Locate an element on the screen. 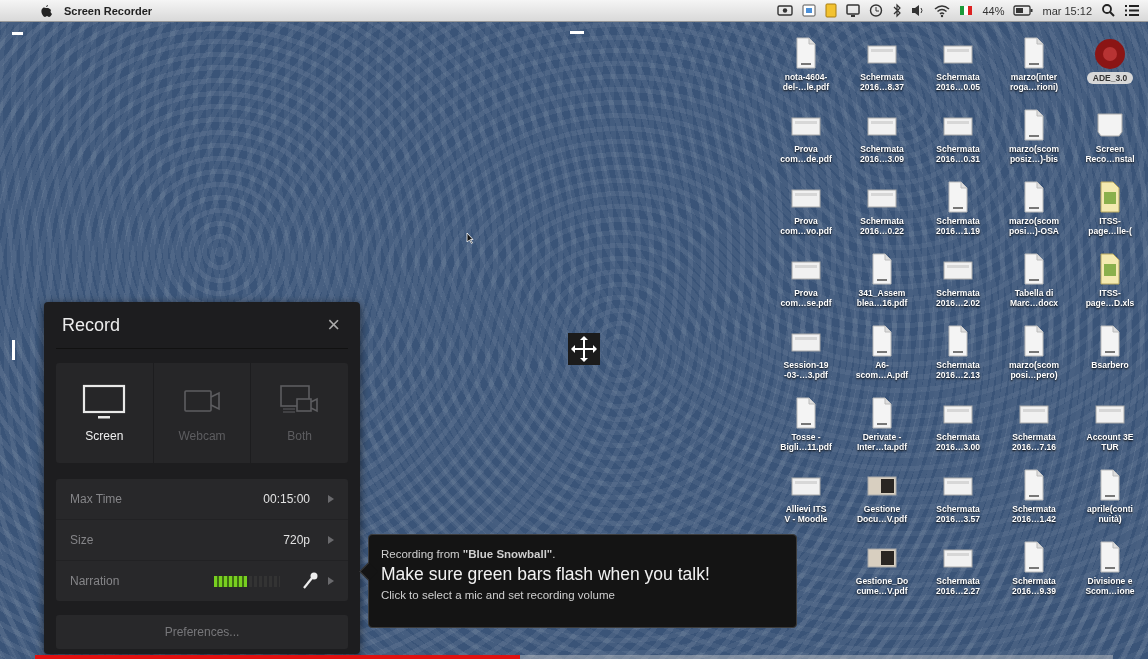 Image resolution: width=1148 pixels, height=659 pixels. wifi-icon is located at coordinates (942, 10).